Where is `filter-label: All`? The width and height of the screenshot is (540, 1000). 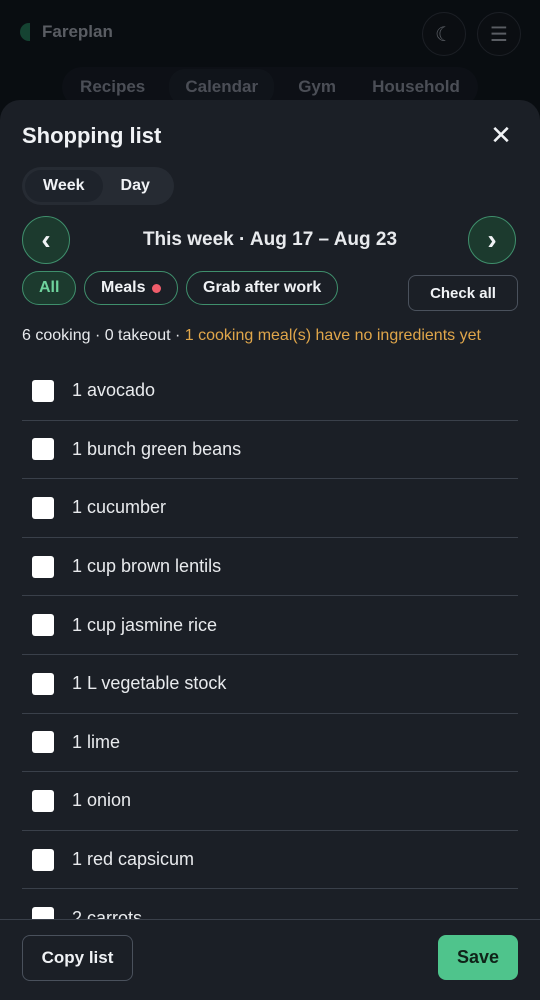 filter-label: All is located at coordinates (49, 287).